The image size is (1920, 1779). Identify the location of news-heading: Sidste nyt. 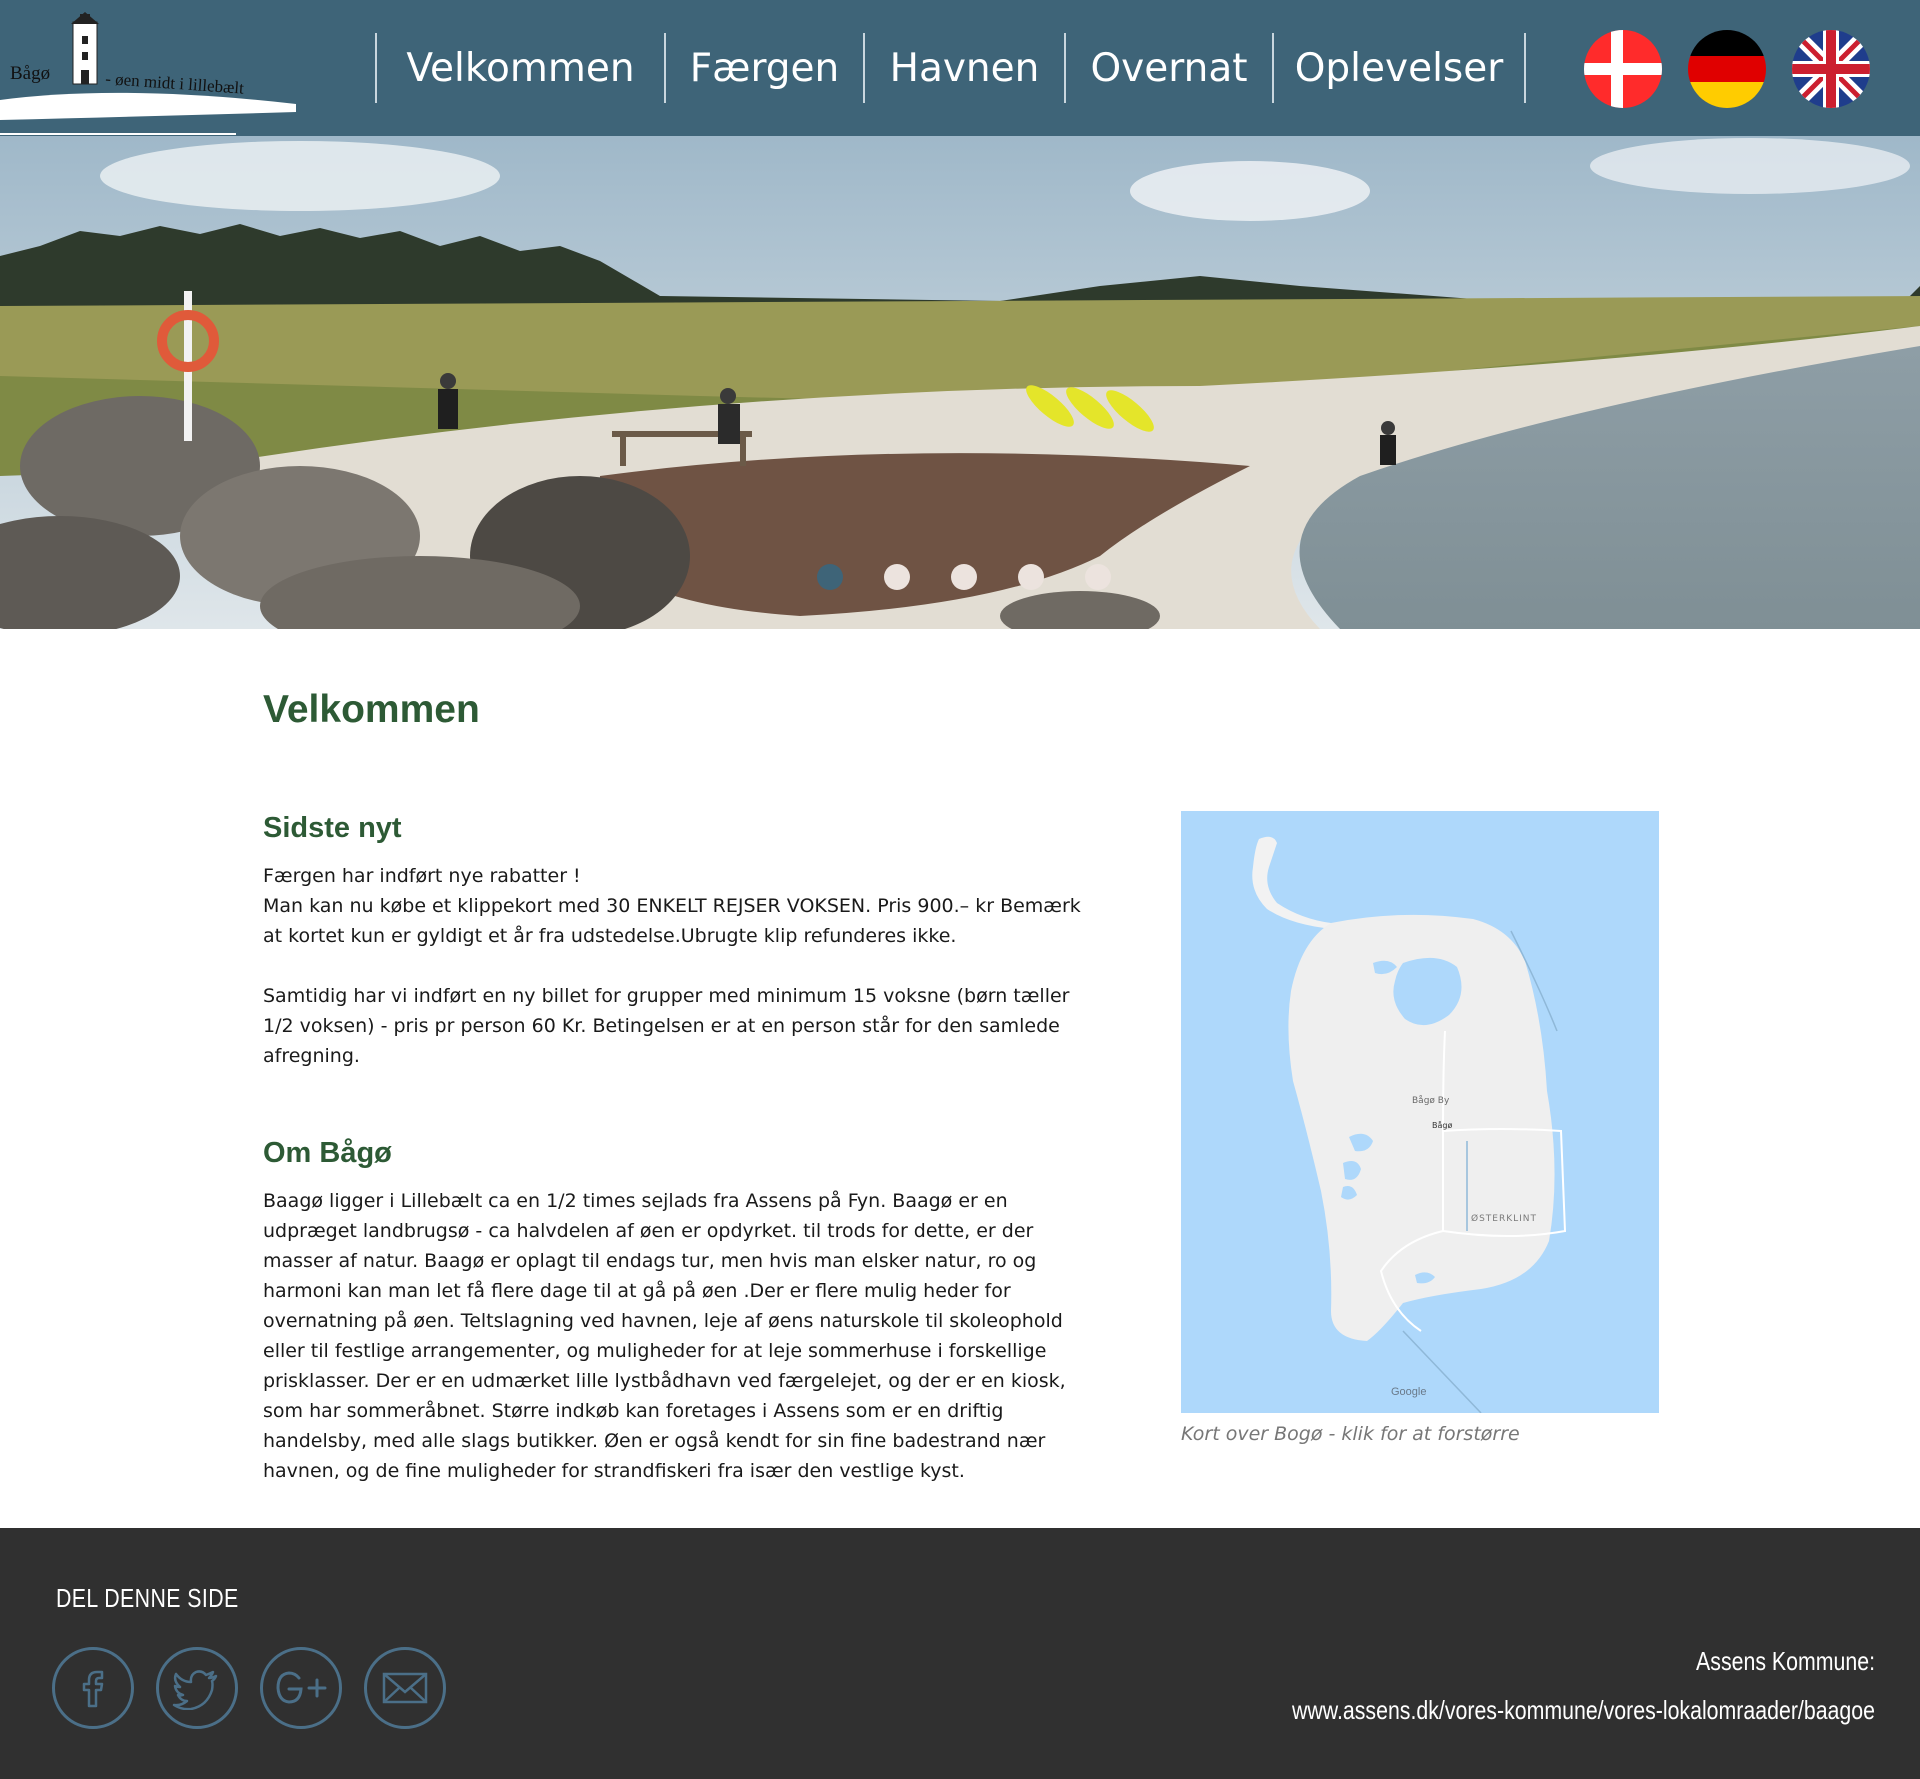
(332, 828).